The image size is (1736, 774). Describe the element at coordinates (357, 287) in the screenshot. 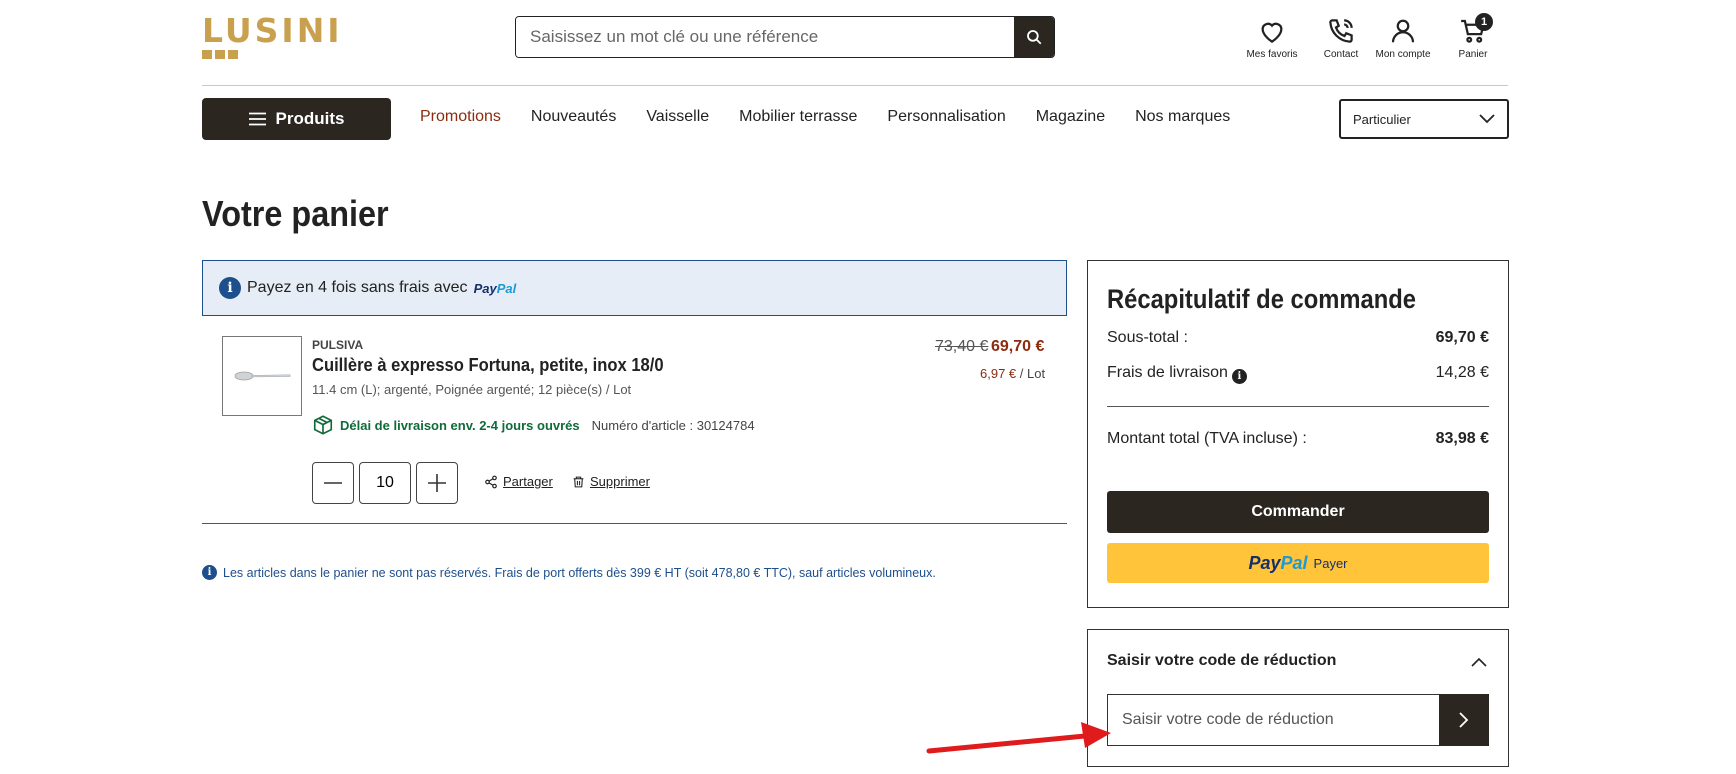

I see `paypal-banner-text: Payez en 4 fois sans frais avec` at that location.